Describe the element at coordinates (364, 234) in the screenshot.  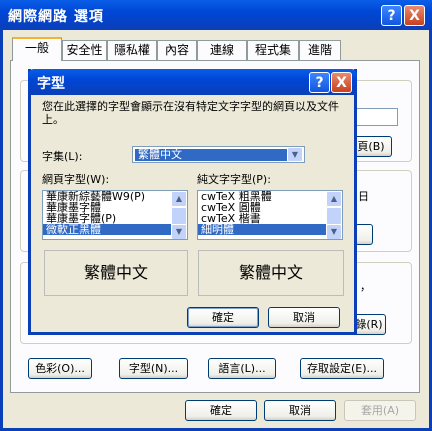
I see `settings-button-partial` at that location.